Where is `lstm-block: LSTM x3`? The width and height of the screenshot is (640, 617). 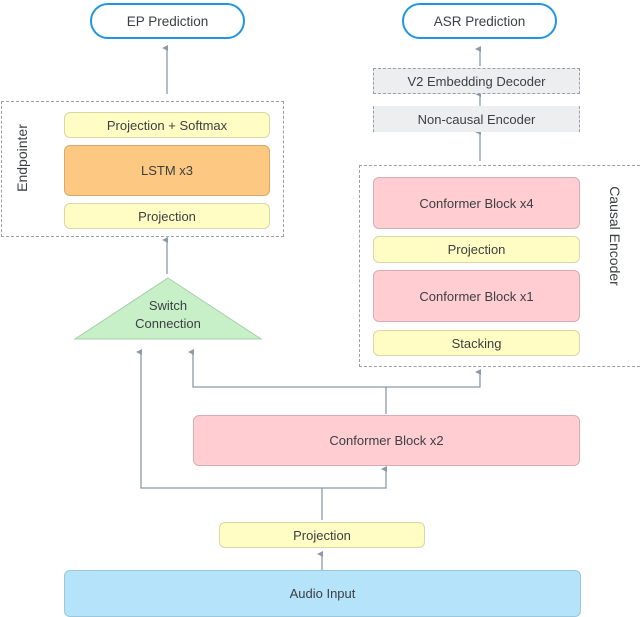 lstm-block: LSTM x3 is located at coordinates (167, 170).